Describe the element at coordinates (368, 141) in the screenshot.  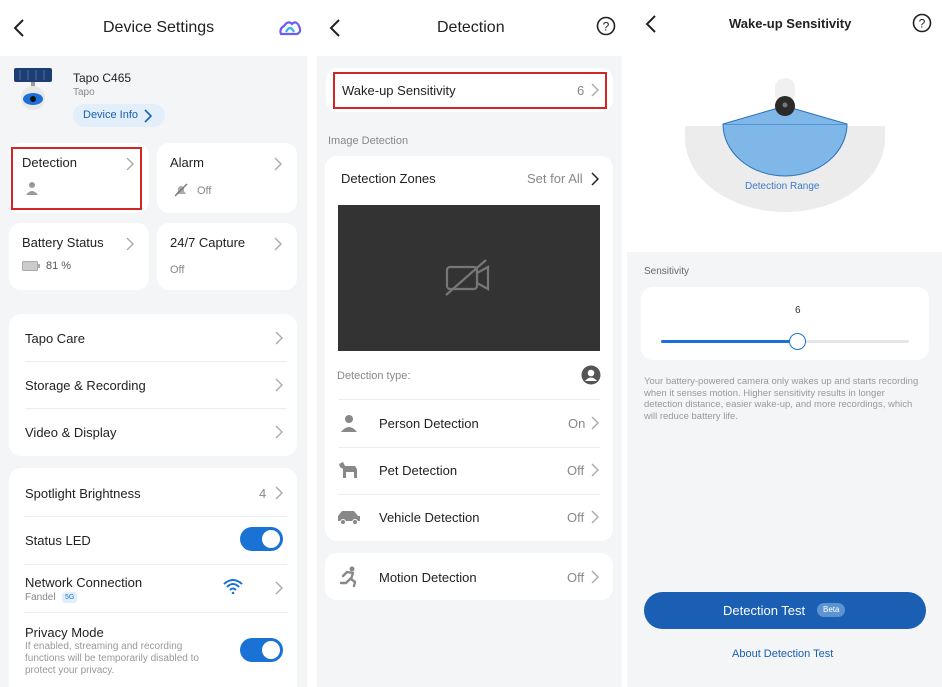
I see `image-detection-section: Image Detection` at that location.